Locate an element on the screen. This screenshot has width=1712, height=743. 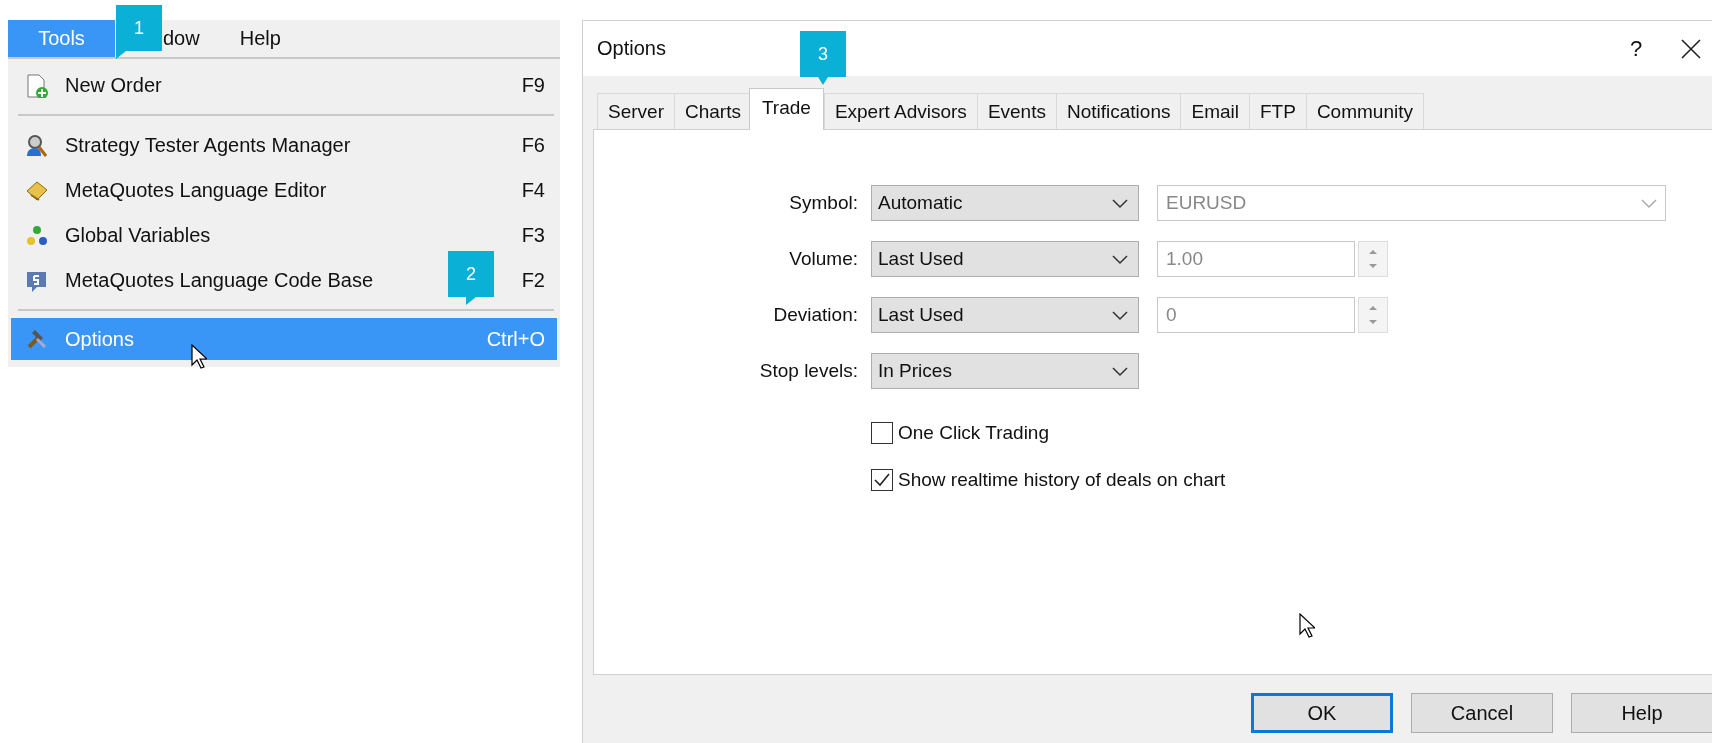
help-button: ? is located at coordinates (1636, 48).